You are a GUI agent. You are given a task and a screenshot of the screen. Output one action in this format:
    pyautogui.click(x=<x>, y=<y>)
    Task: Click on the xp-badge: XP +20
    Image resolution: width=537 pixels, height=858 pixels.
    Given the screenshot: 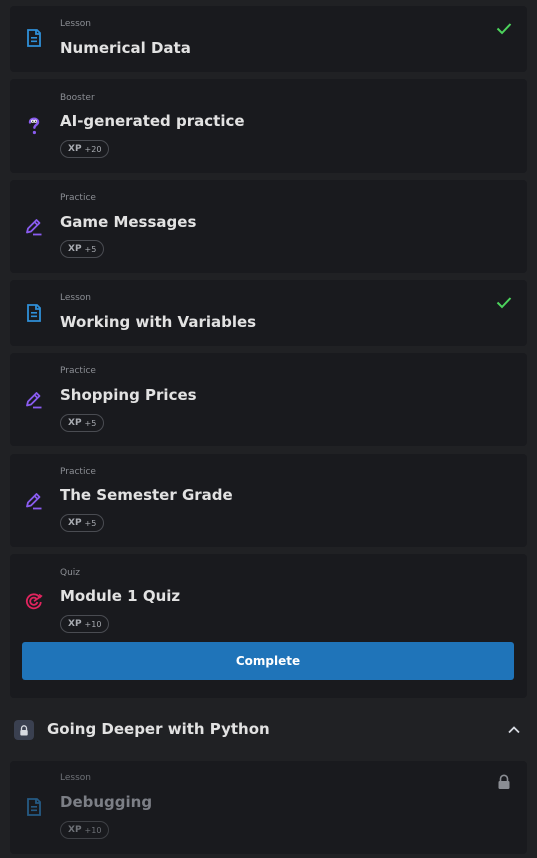 What is the action you would take?
    pyautogui.click(x=85, y=149)
    